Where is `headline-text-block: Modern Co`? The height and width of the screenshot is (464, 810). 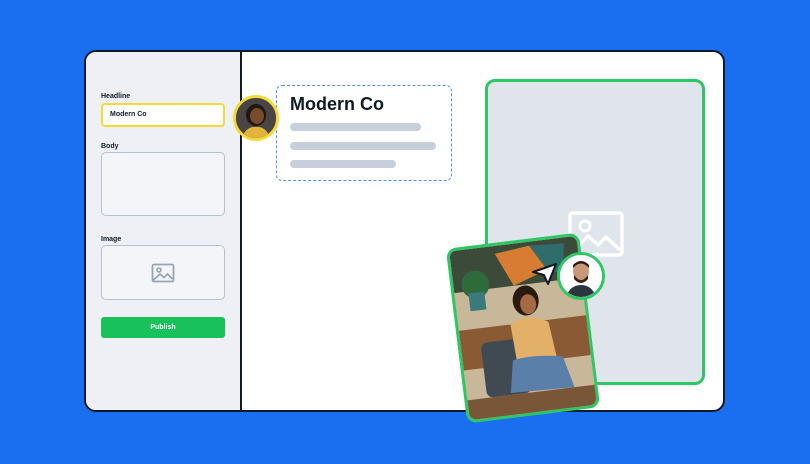
headline-text-block: Modern Co is located at coordinates (364, 133).